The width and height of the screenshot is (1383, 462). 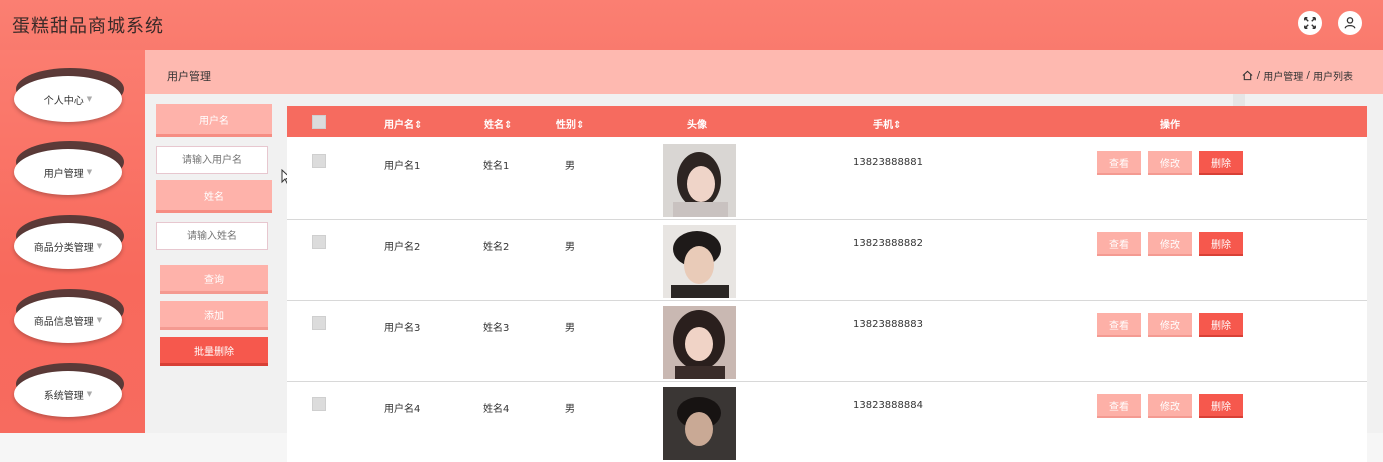 I want to click on fullscreen-icon, so click(x=1310, y=23).